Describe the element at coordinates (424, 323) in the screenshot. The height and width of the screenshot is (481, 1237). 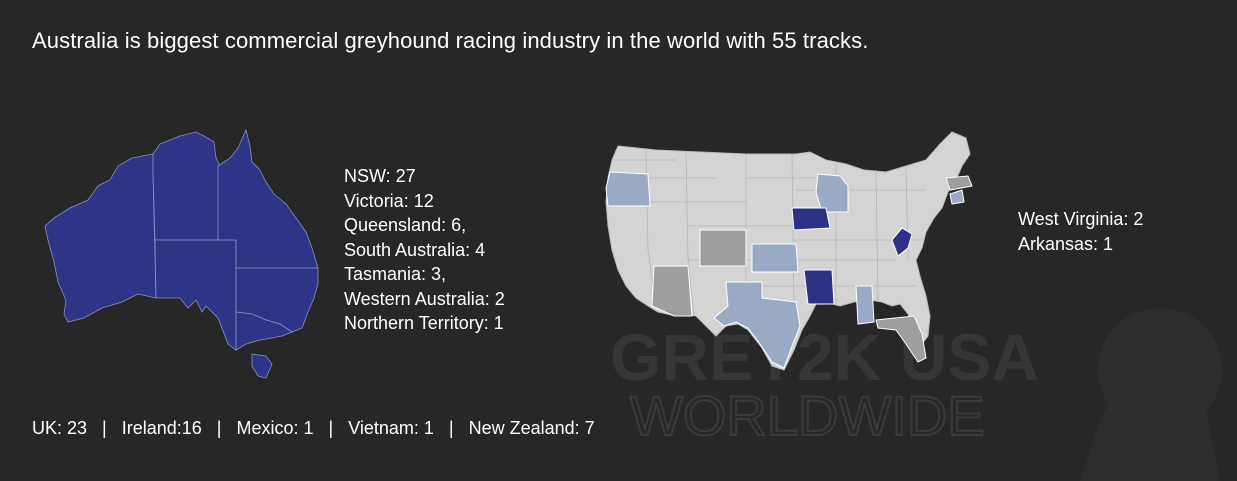
I see `list-item: Northern Territory: 1` at that location.